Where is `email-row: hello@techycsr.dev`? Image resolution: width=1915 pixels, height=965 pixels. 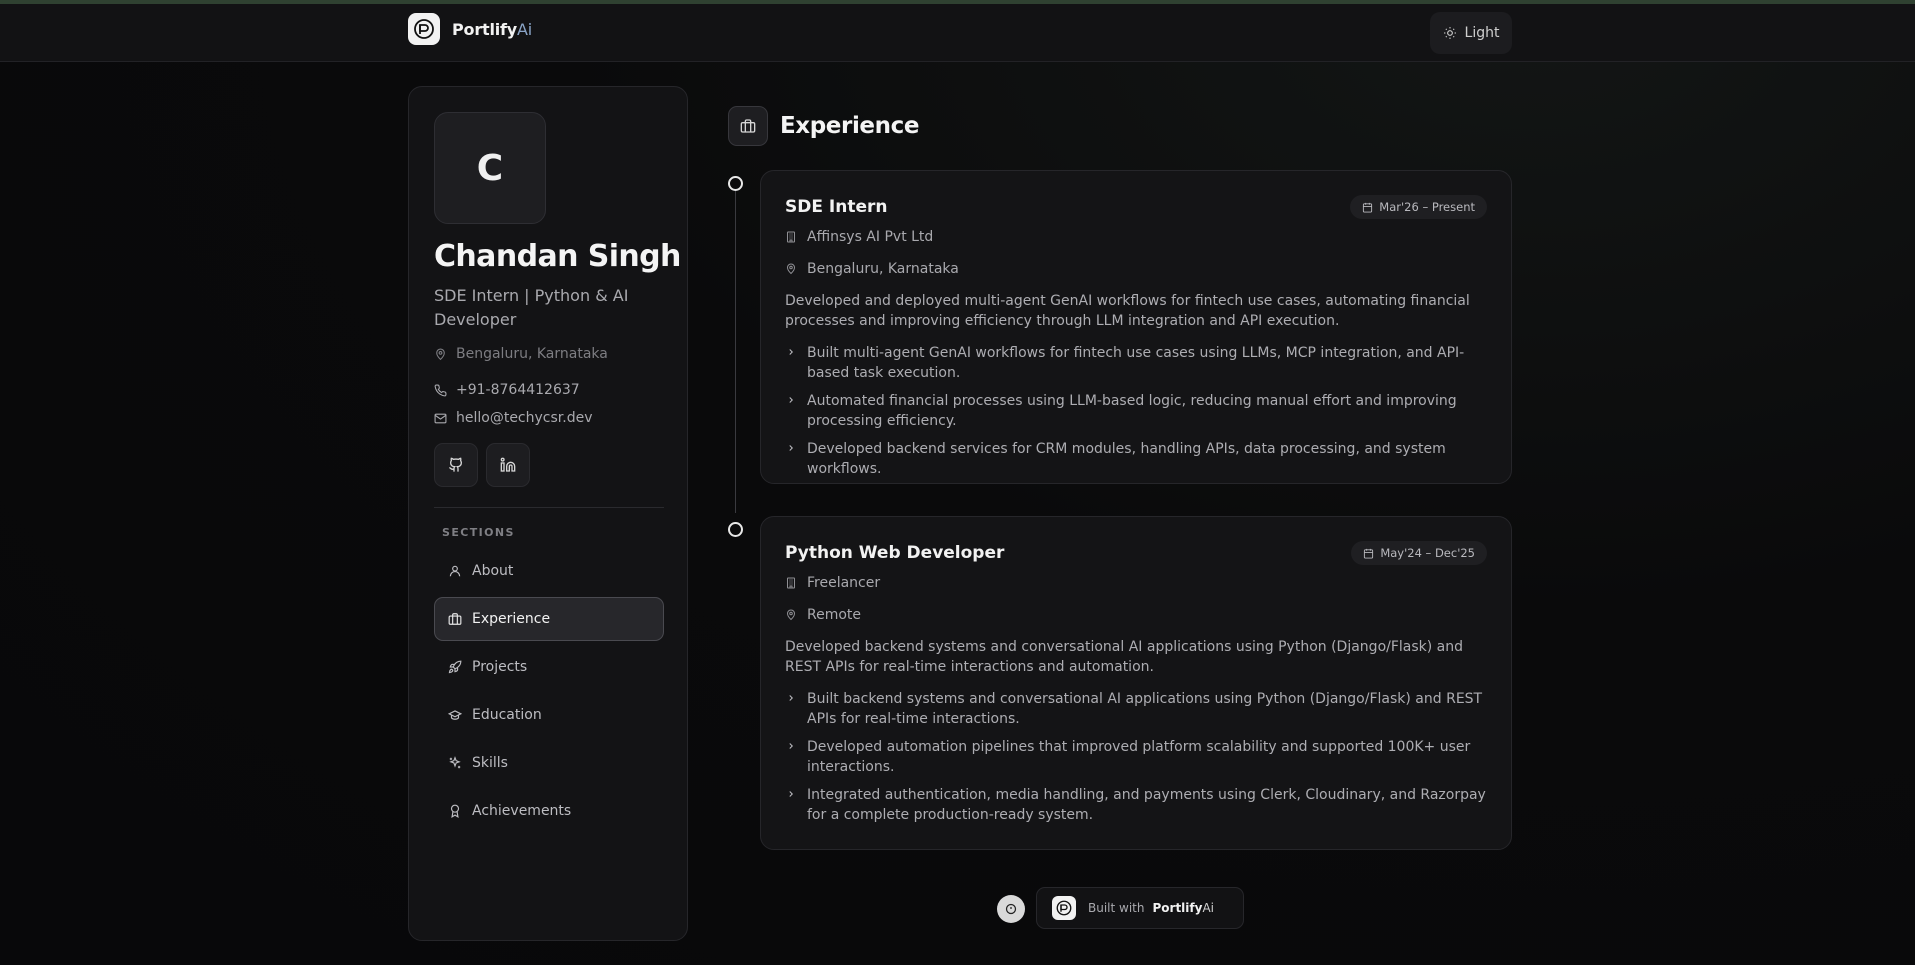 email-row: hello@techycsr.dev is located at coordinates (513, 418).